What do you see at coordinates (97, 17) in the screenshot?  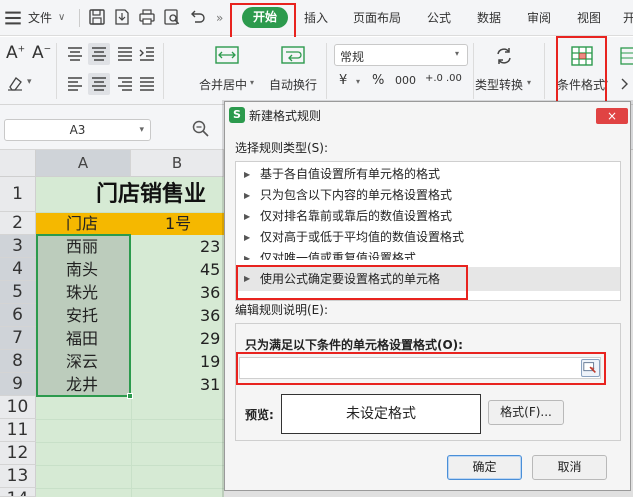 I see `save-icon` at bounding box center [97, 17].